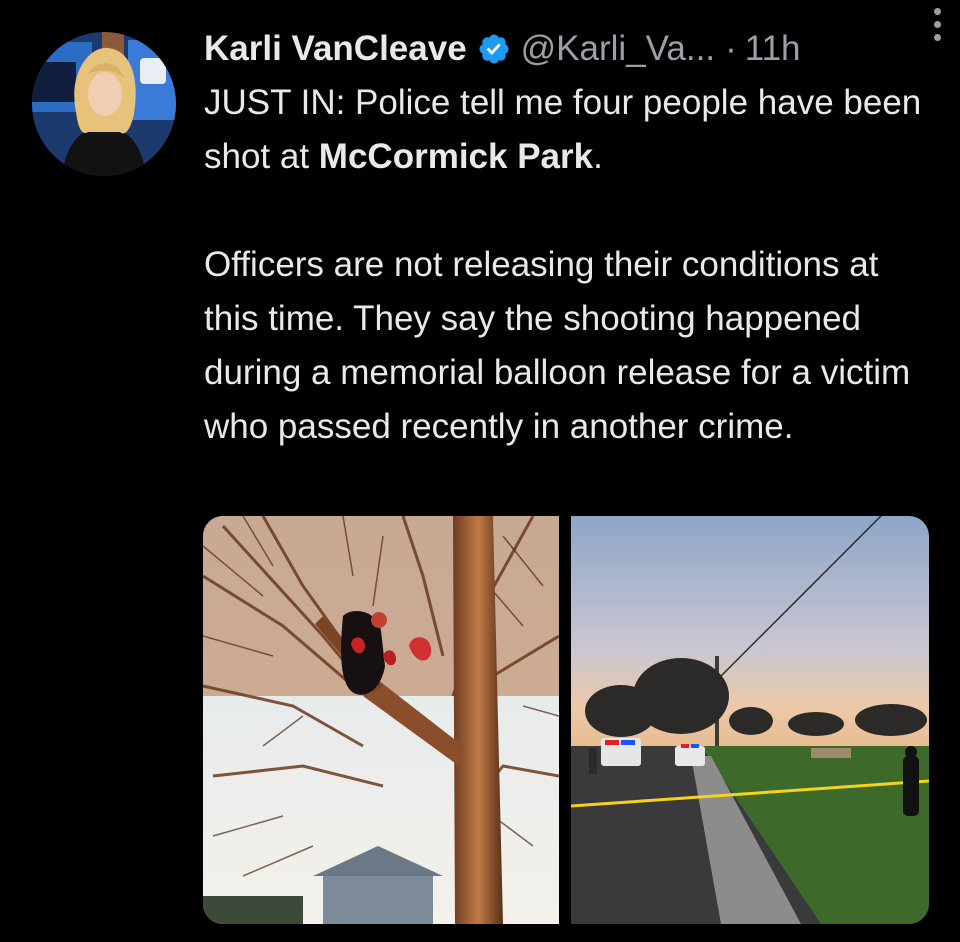  What do you see at coordinates (598, 156) in the screenshot?
I see `tweet-paragraph-1-tail: .` at bounding box center [598, 156].